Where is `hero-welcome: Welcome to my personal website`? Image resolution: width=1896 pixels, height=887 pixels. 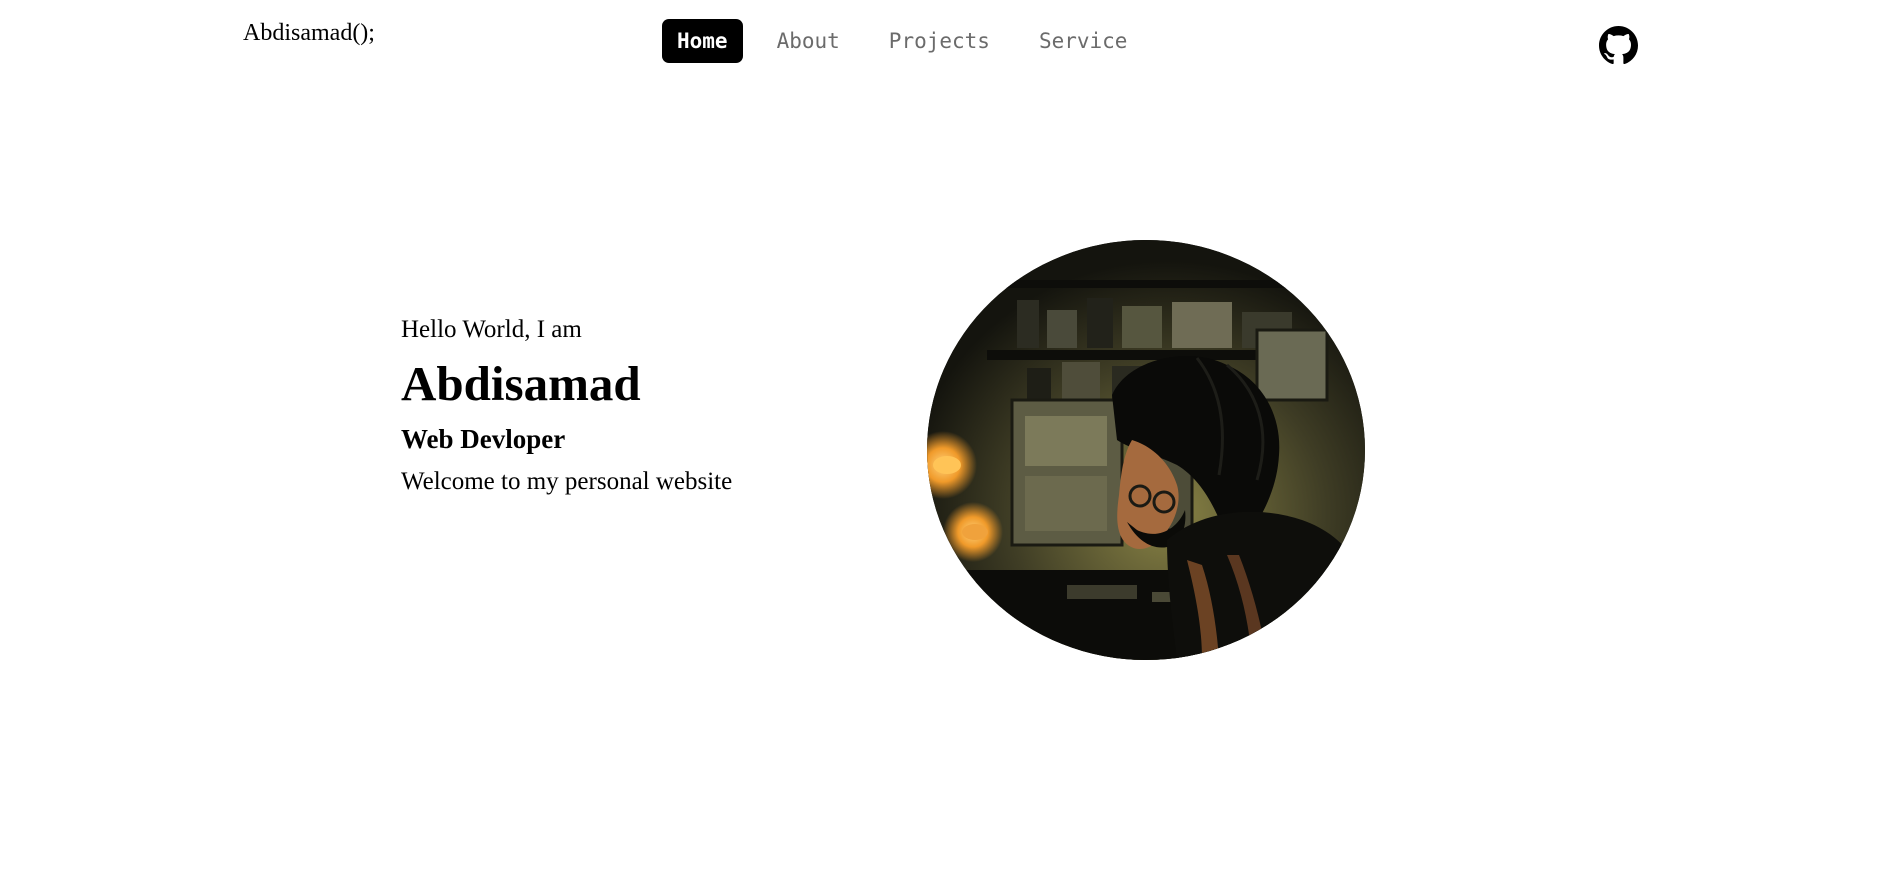 hero-welcome: Welcome to my personal website is located at coordinates (567, 481).